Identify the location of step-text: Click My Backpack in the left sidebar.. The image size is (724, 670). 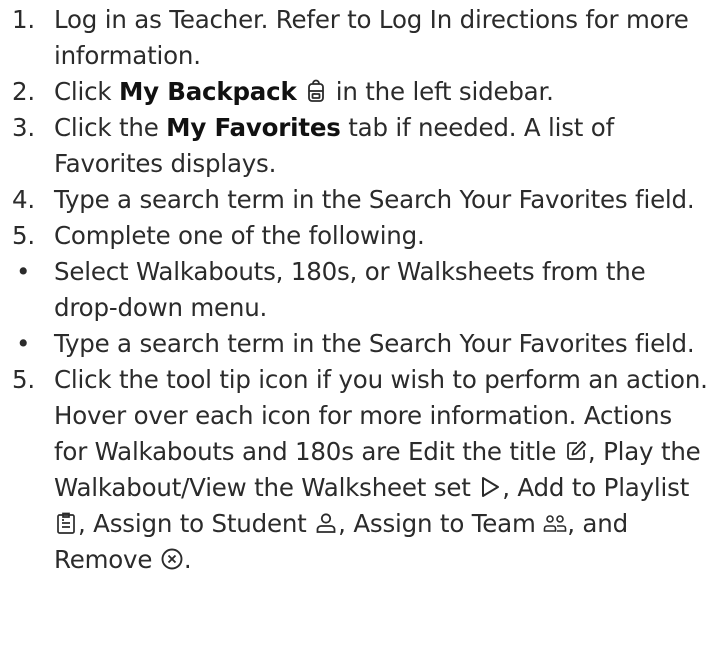
(383, 92).